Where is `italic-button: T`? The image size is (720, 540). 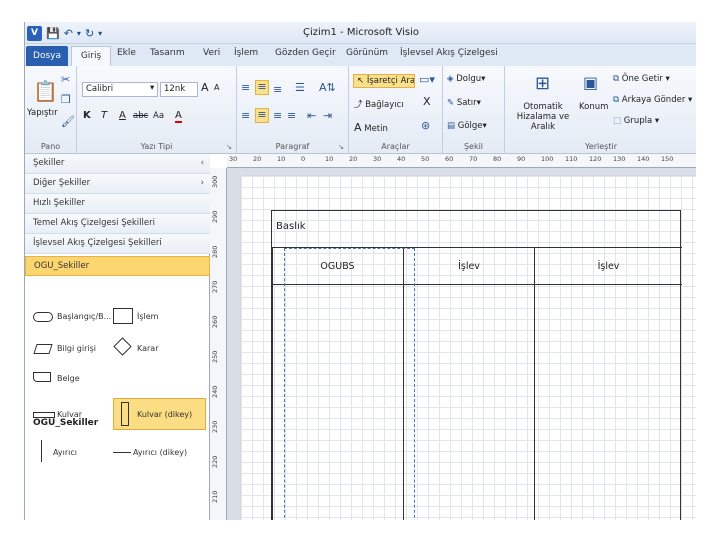
italic-button: T is located at coordinates (104, 115).